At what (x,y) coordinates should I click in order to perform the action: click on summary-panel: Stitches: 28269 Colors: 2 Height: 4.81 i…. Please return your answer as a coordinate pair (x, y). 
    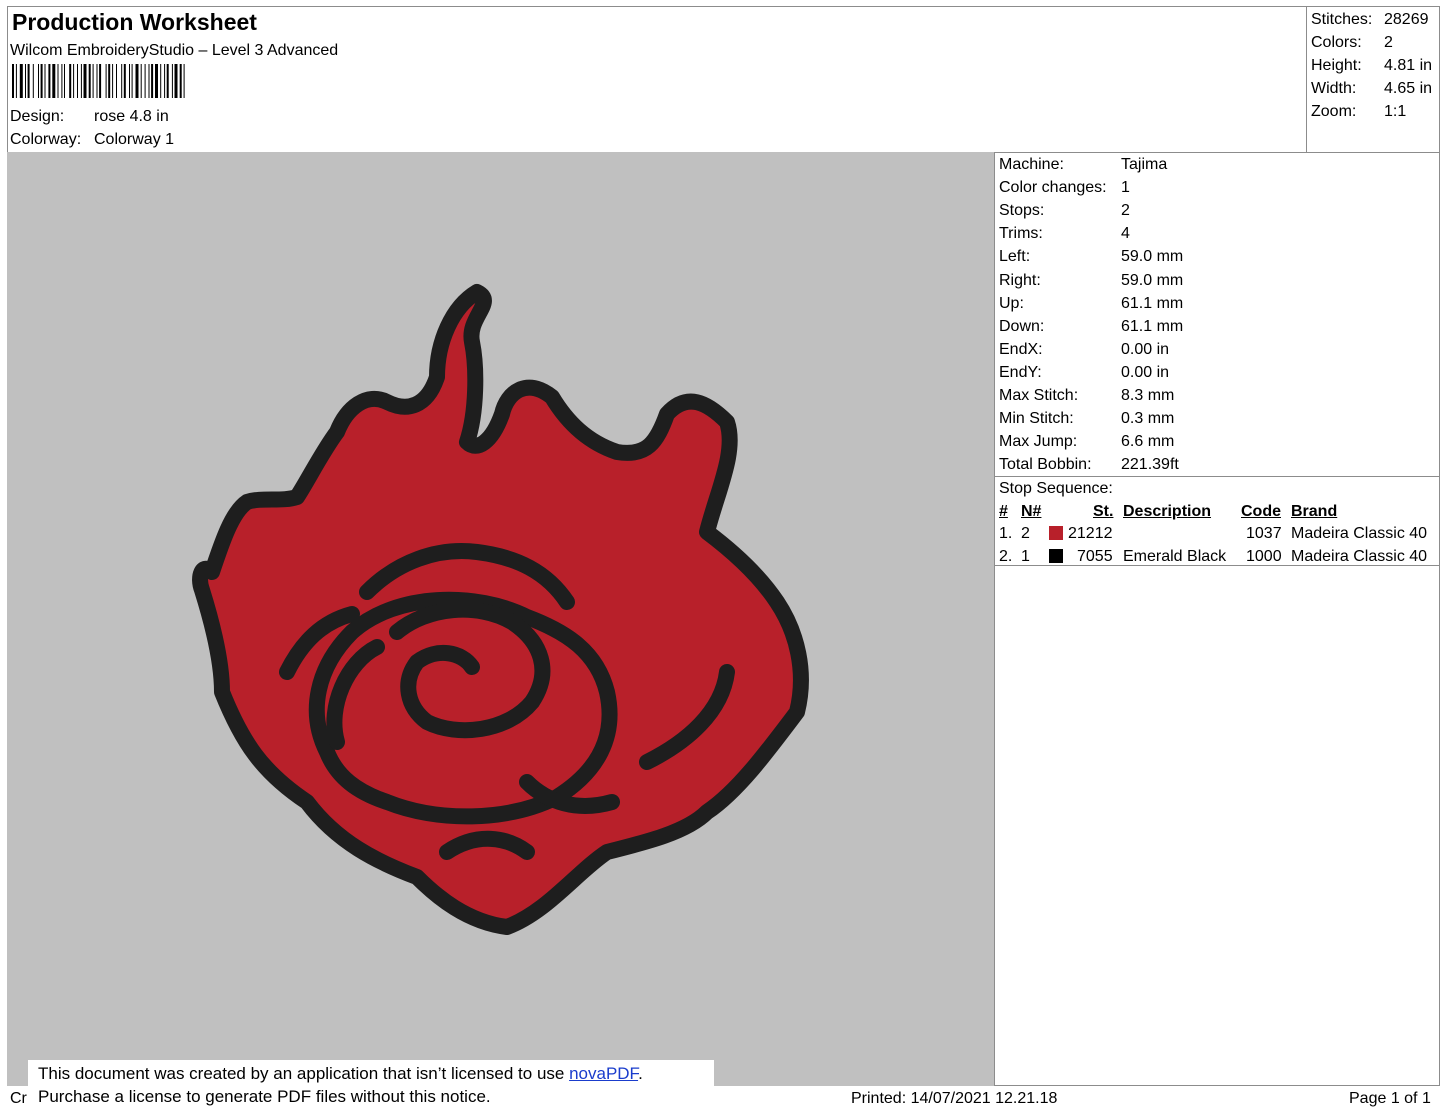
    Looking at the image, I should click on (1373, 79).